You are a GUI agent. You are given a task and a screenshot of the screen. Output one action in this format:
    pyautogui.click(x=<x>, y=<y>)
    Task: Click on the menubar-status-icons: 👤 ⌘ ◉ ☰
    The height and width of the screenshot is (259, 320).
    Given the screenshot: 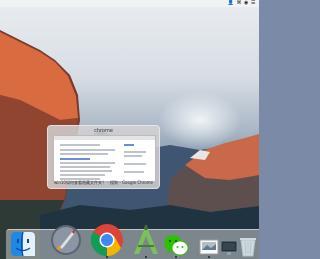 What is the action you would take?
    pyautogui.click(x=242, y=3)
    